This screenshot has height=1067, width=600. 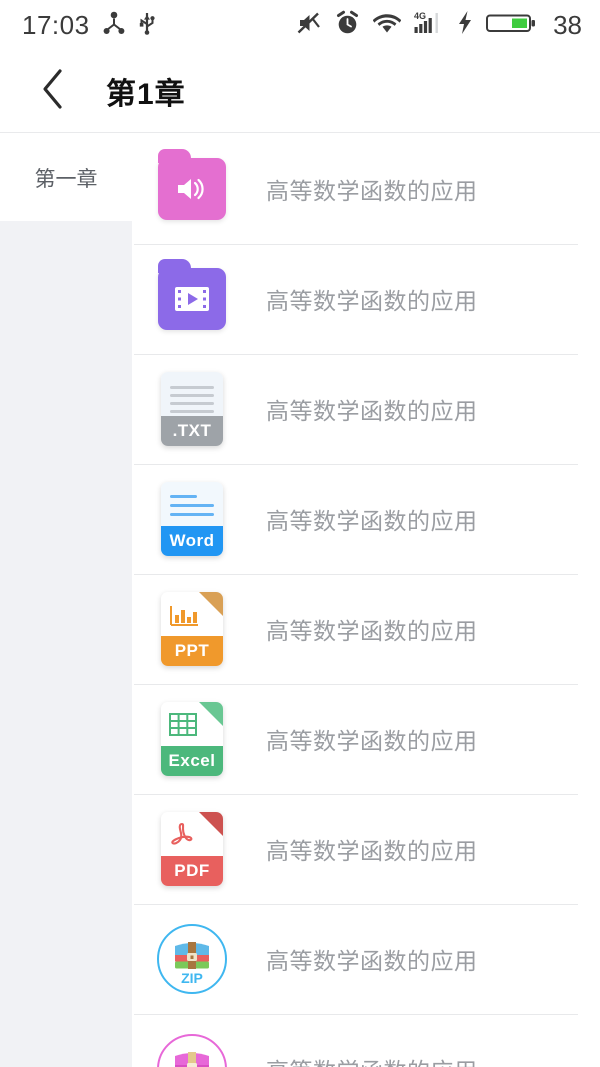 I want to click on battery-percent: 38, so click(x=567, y=25).